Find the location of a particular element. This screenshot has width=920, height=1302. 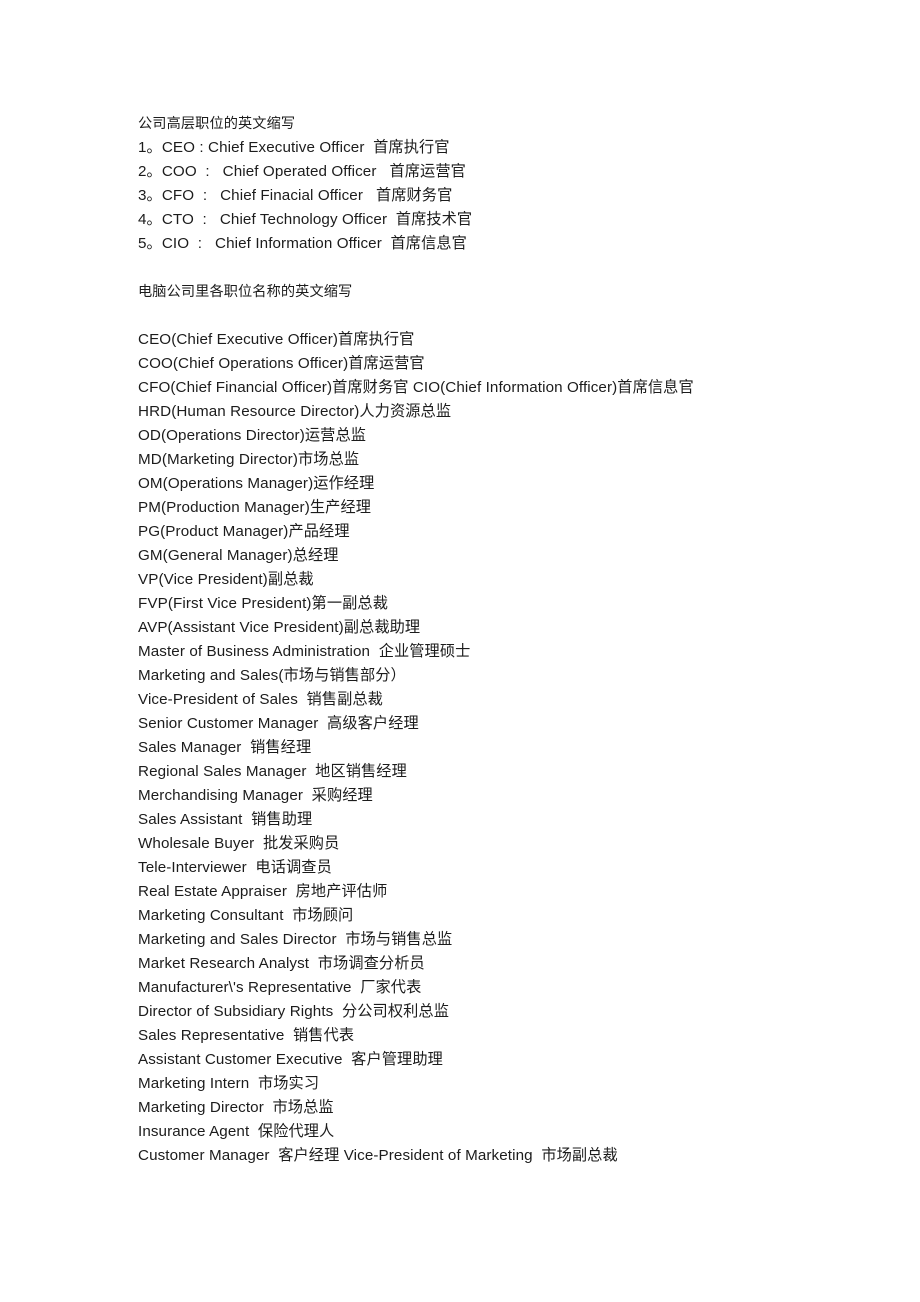

list-item: OM(Operations Manager)运作经理 is located at coordinates (256, 483).